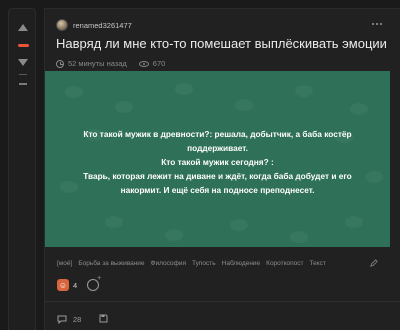 Image resolution: width=400 pixels, height=330 pixels. I want to click on collapse-button, so click(23, 84).